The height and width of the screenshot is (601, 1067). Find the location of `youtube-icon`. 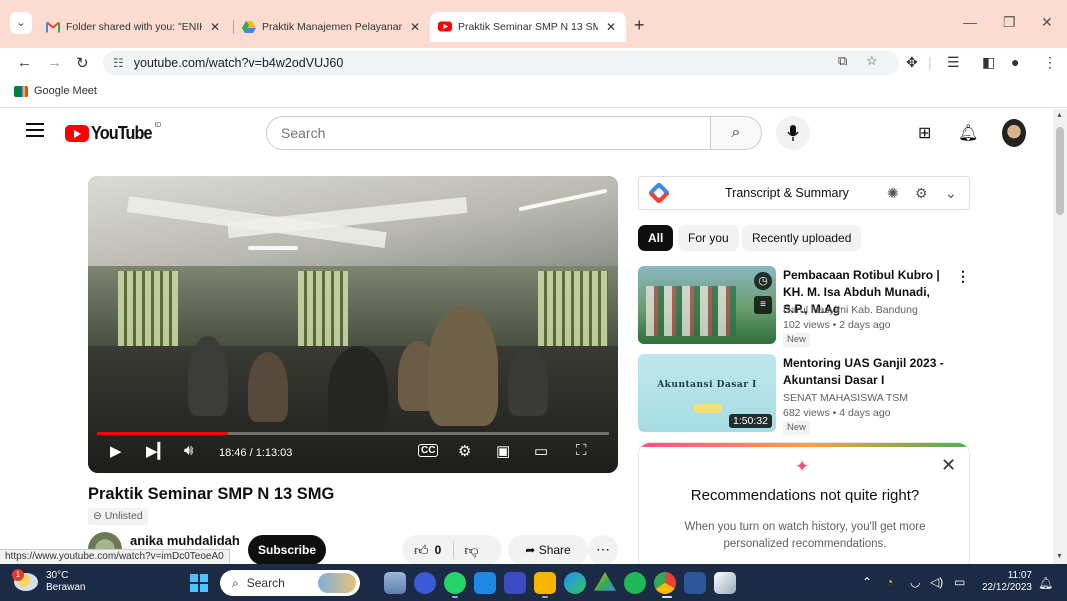

youtube-icon is located at coordinates (445, 26).